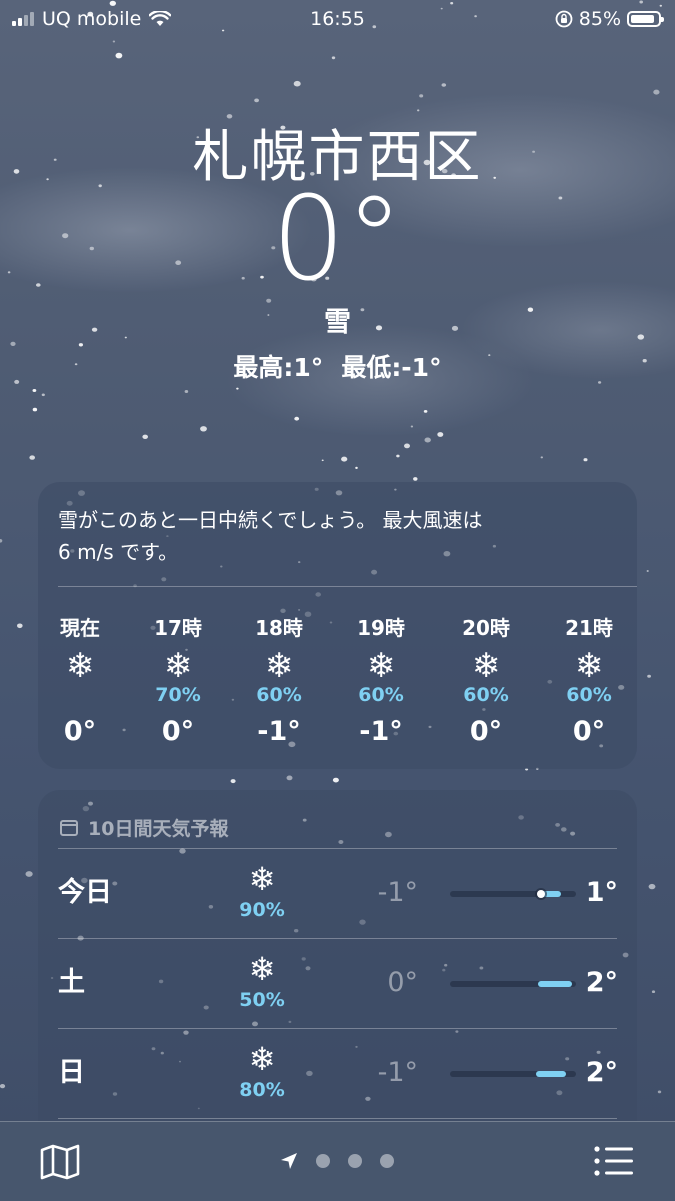  I want to click on hour-item: 21時 ❄ 60% 0°, so click(589, 679).